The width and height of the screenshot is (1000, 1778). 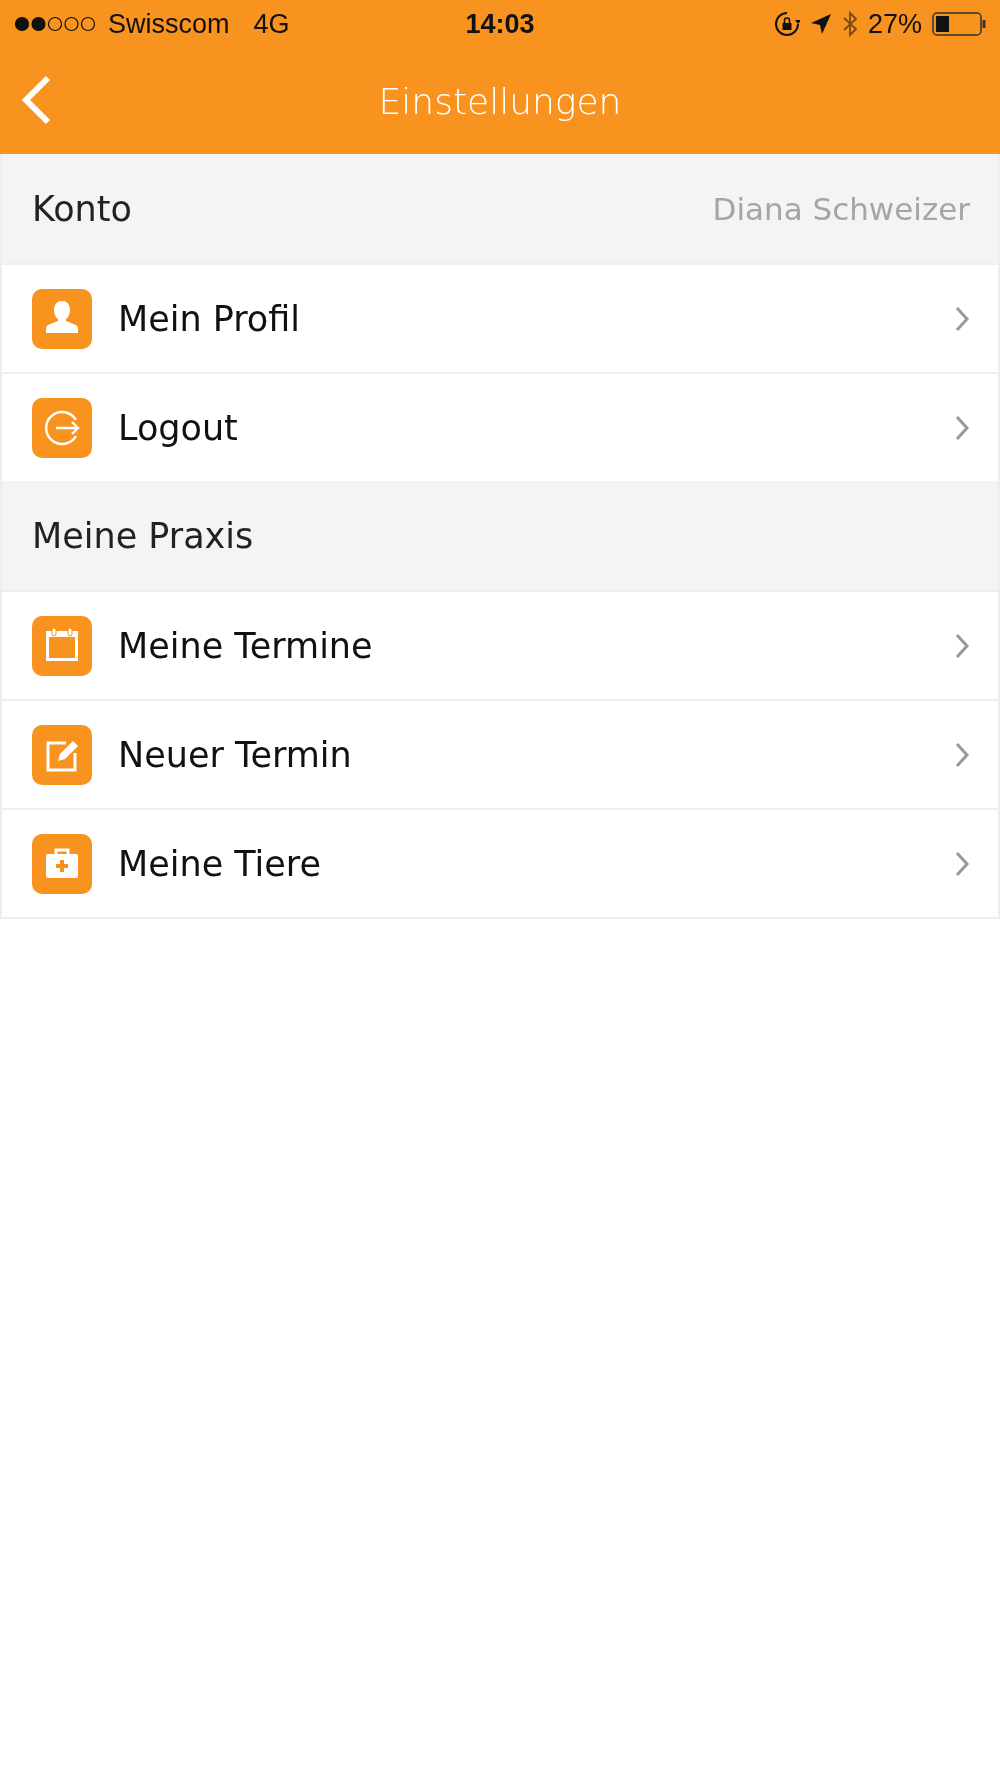 I want to click on back-chevron-icon, so click(x=36, y=100).